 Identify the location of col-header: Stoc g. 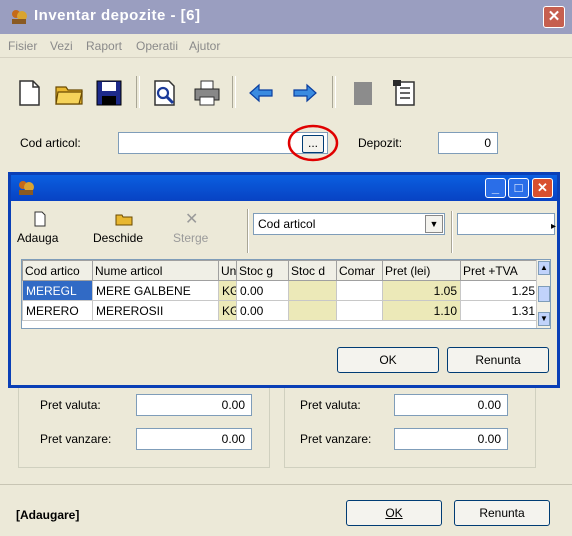
(262, 270).